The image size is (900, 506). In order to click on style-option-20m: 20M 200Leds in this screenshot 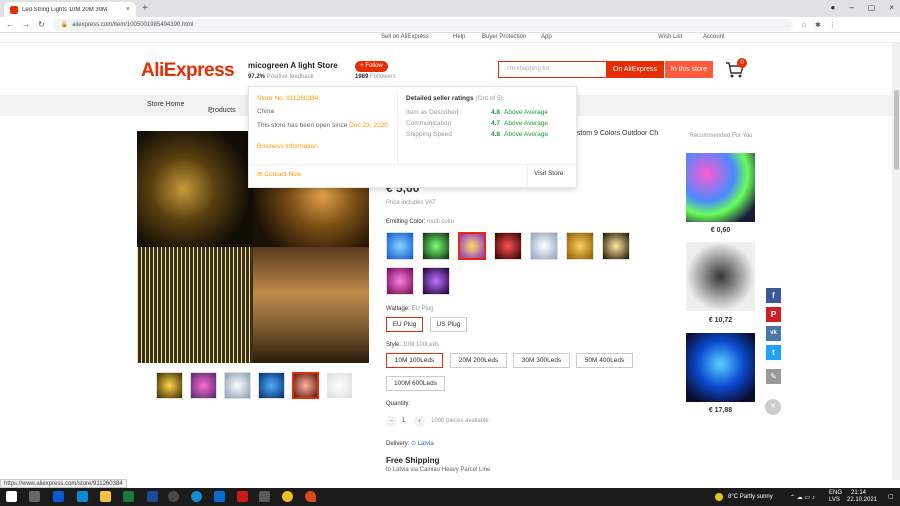, I will do `click(478, 360)`.